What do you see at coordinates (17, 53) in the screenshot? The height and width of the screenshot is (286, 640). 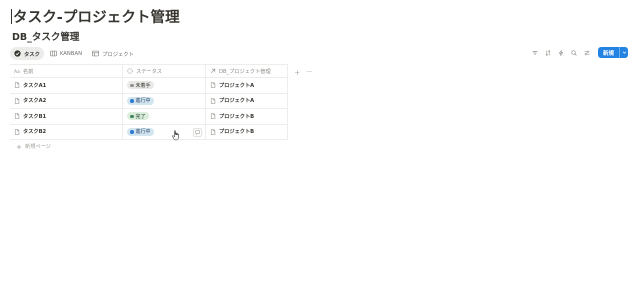 I see `check-circle-icon` at bounding box center [17, 53].